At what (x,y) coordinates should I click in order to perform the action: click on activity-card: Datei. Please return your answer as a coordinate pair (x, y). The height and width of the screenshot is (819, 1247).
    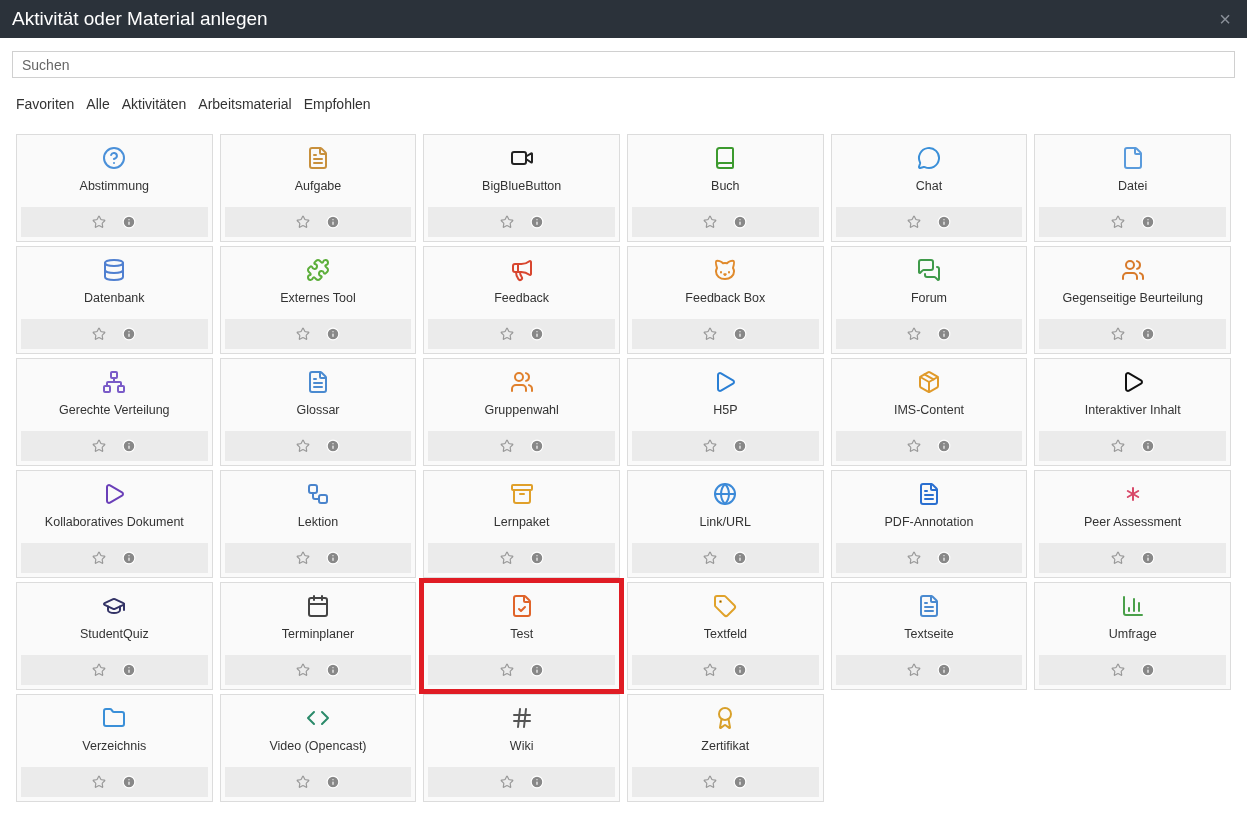
    Looking at the image, I should click on (1132, 188).